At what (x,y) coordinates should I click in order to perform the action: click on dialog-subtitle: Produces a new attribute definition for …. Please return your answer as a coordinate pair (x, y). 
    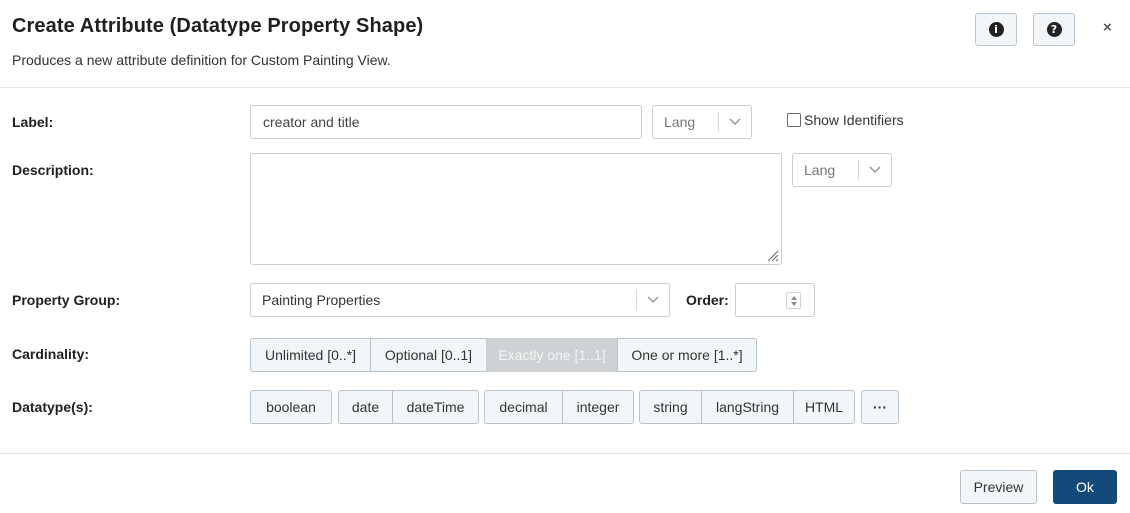
    Looking at the image, I should click on (201, 60).